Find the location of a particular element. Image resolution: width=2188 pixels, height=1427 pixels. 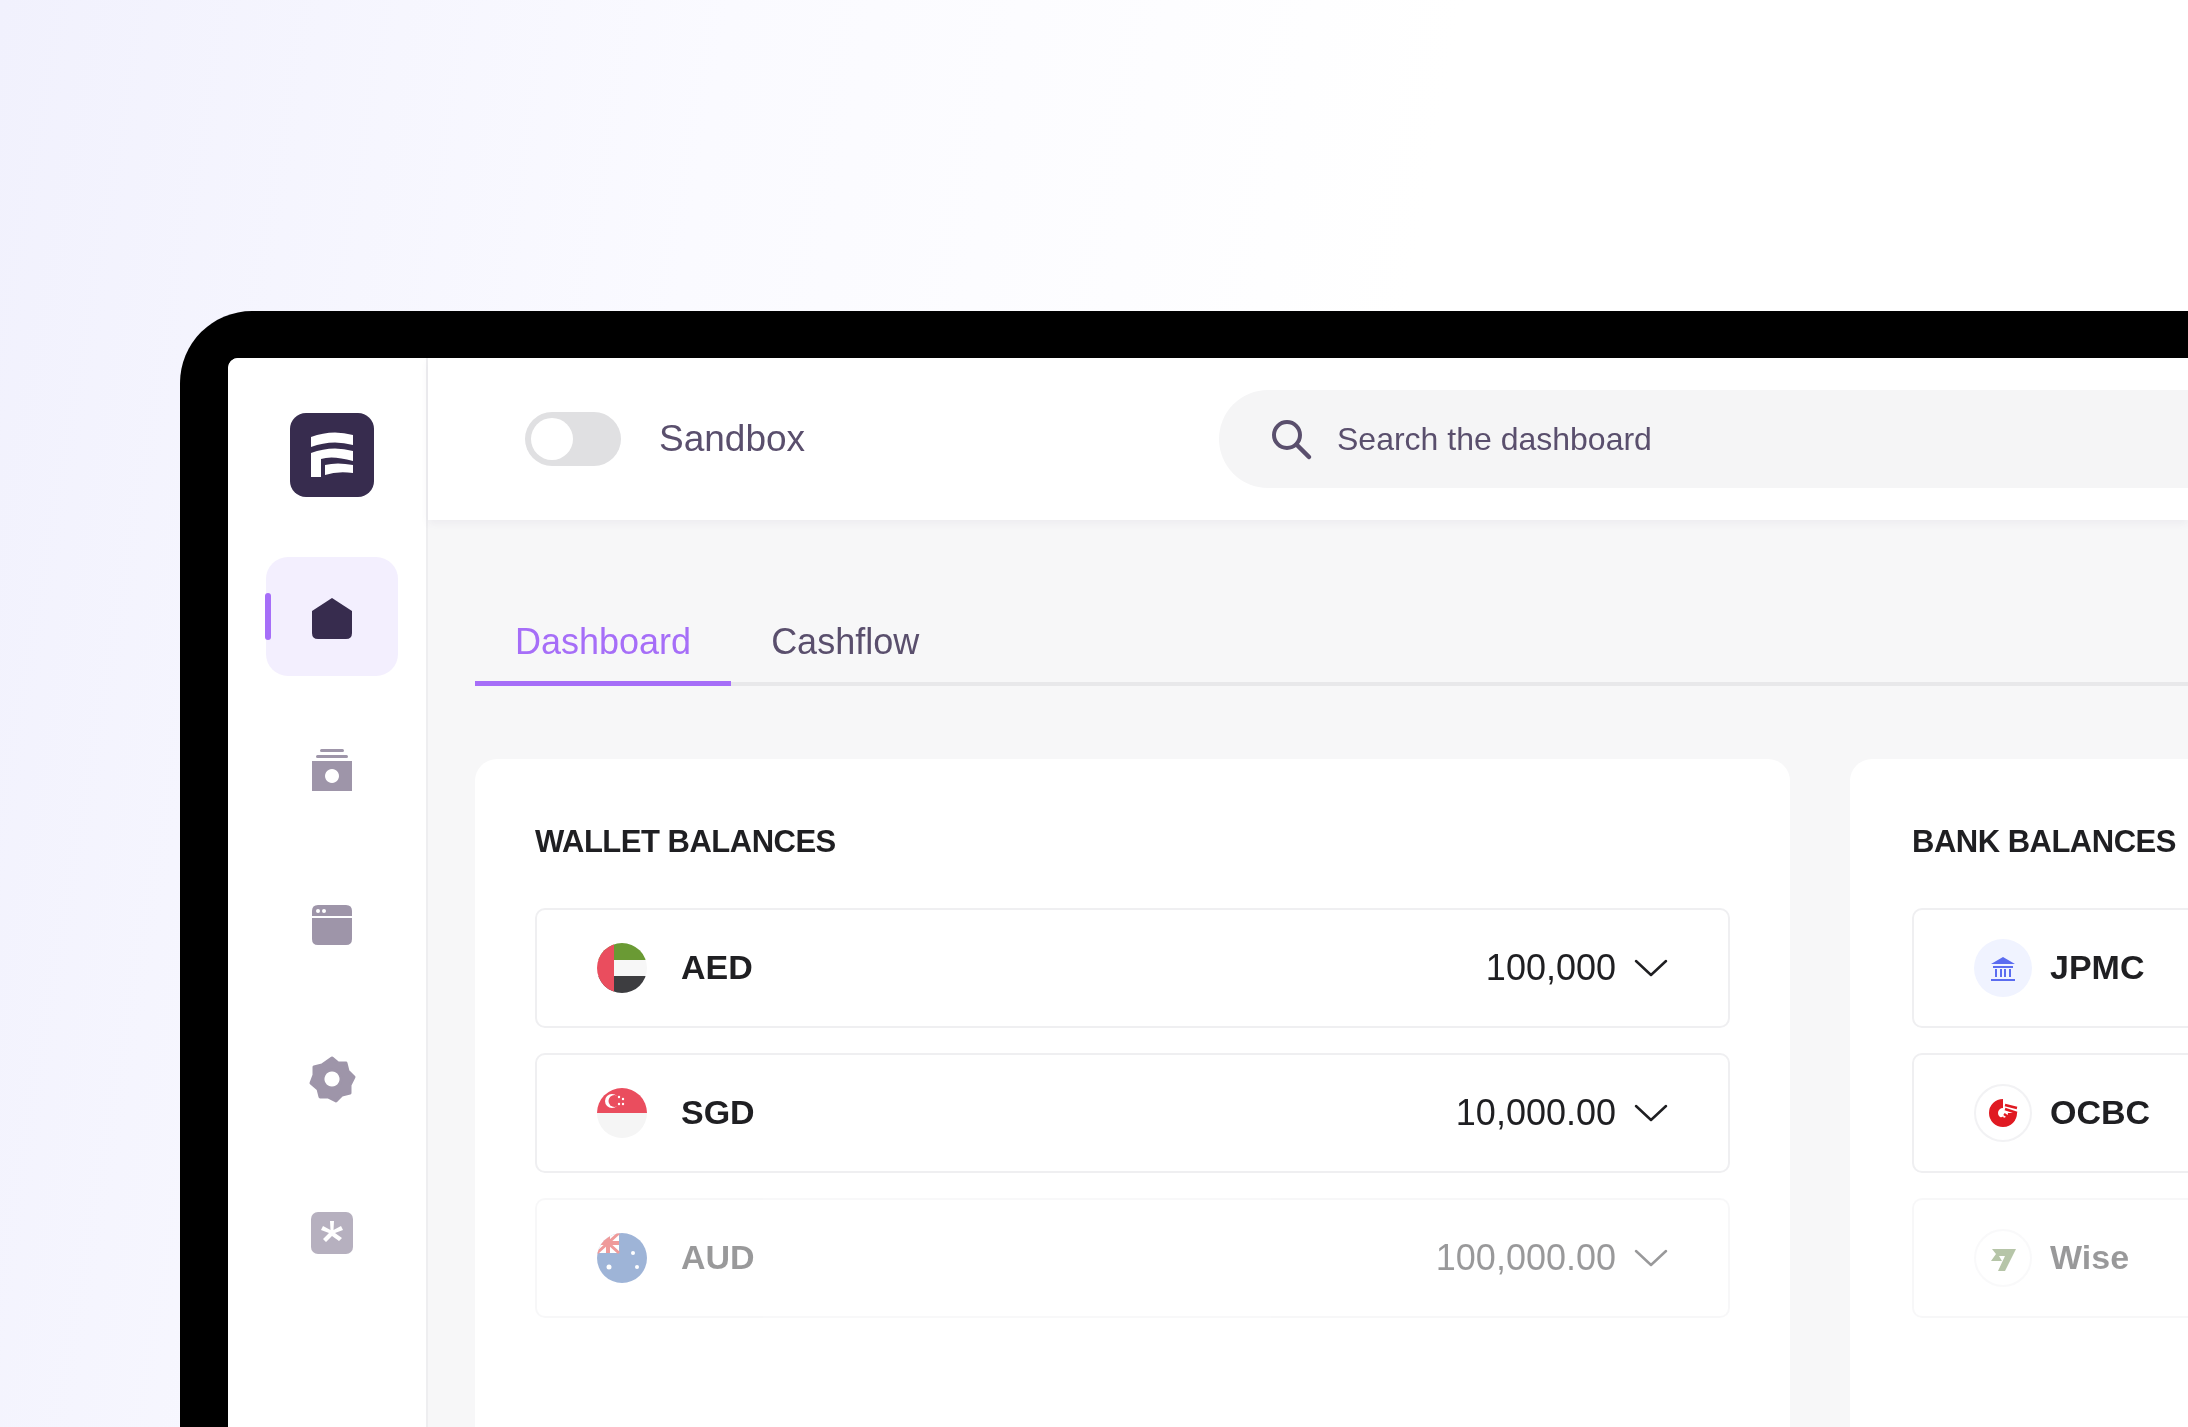

currency-code: SGD is located at coordinates (718, 1112).